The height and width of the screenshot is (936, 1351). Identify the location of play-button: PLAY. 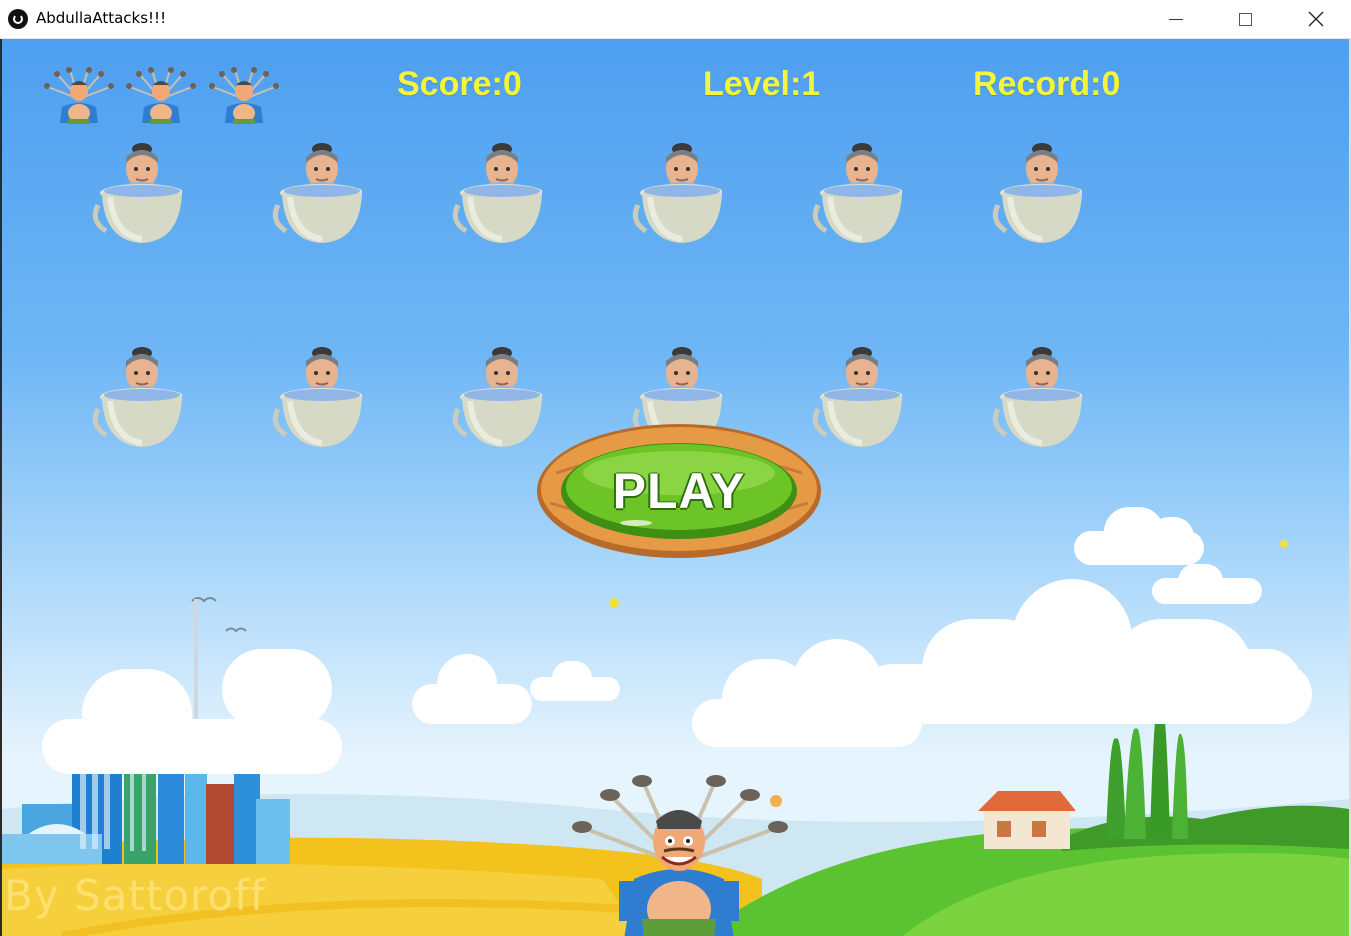
(679, 491).